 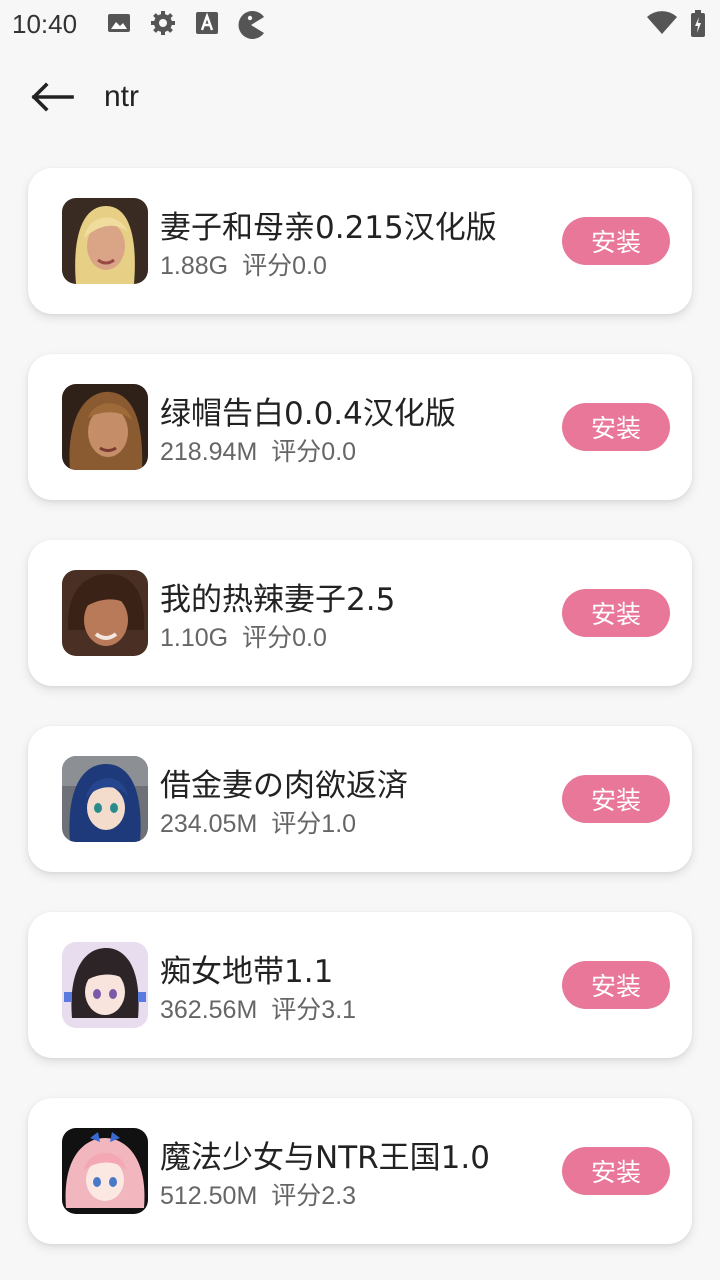 I want to click on search-top-bar: ntr, so click(x=360, y=100).